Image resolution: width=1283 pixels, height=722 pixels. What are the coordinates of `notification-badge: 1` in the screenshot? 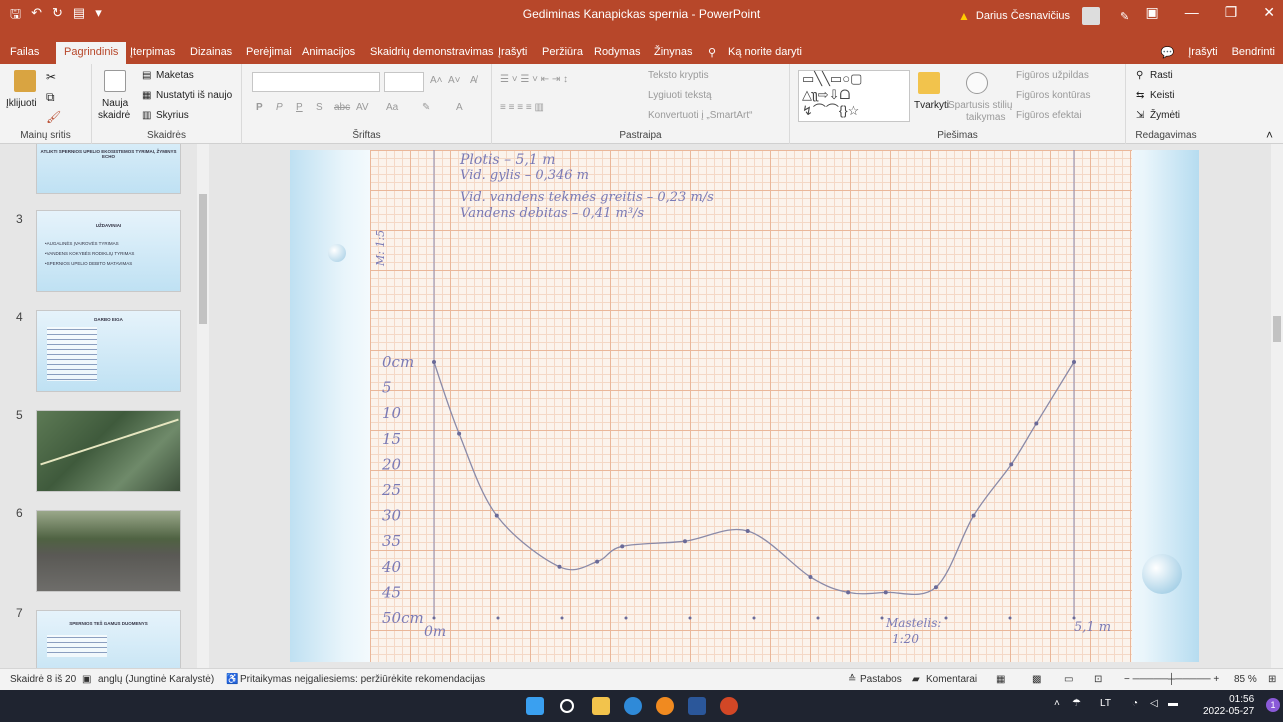 It's located at (1273, 705).